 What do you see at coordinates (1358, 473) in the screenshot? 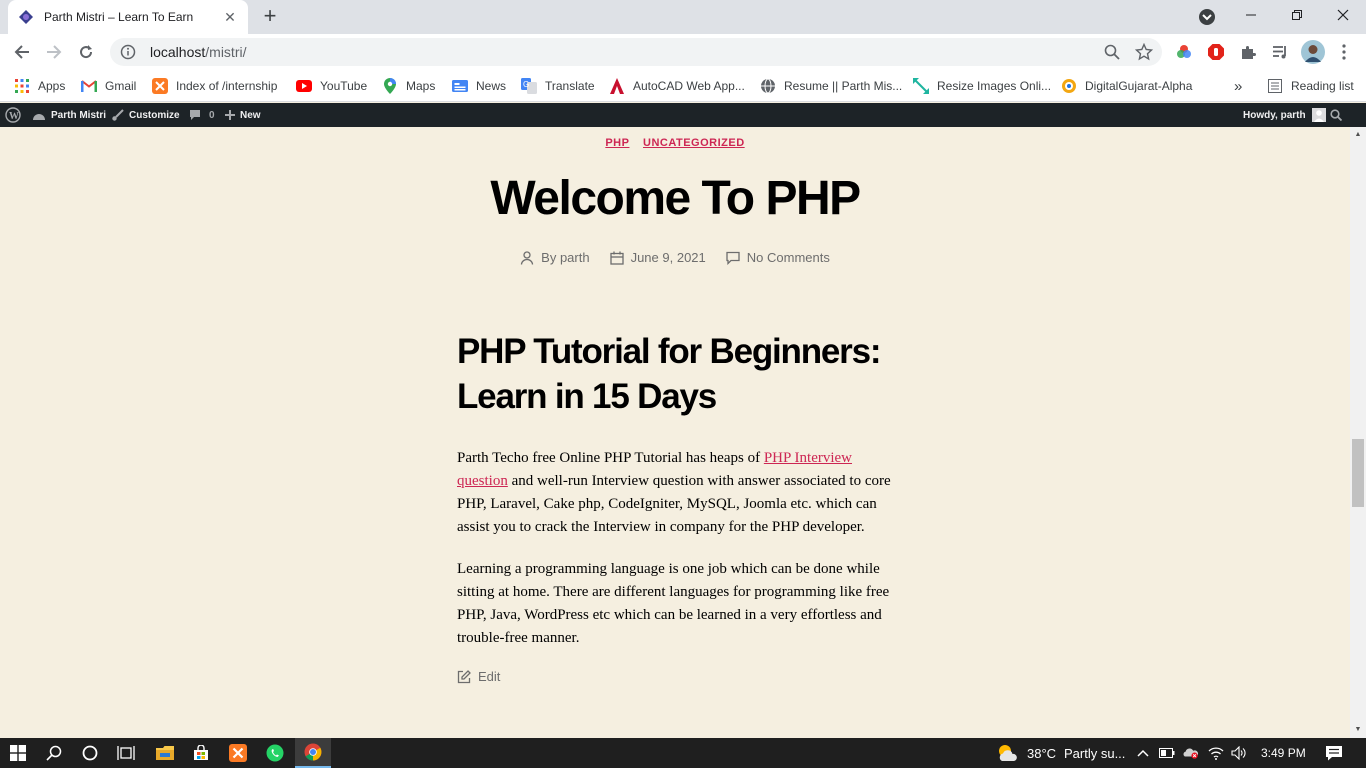
I see `scroll-thumb` at bounding box center [1358, 473].